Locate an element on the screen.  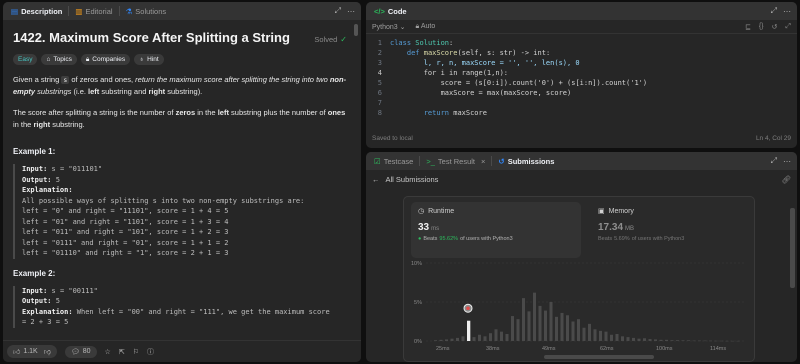
y-tick-label: 0% is located at coordinates (418, 342).